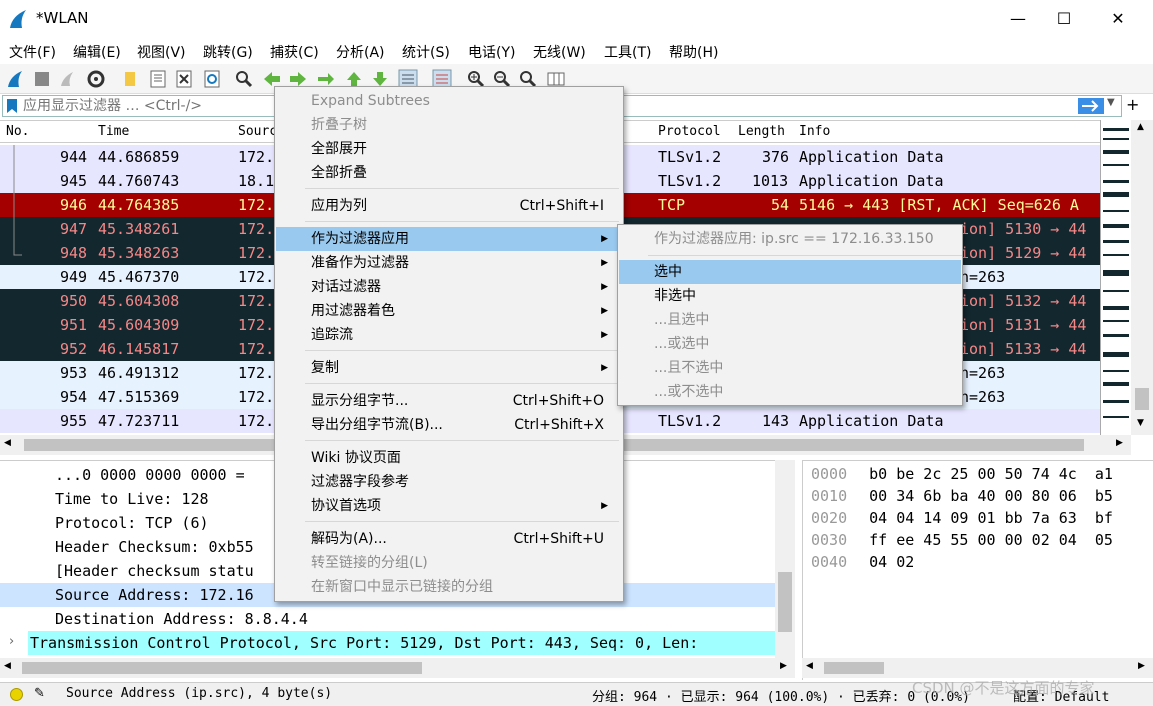 The image size is (1153, 706). Describe the element at coordinates (161, 52) in the screenshot. I see `menu-view: 视图(V)` at that location.